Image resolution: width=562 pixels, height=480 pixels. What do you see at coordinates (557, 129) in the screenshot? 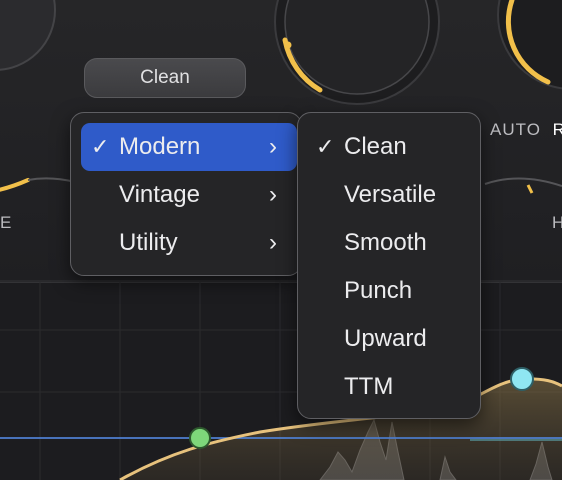
I see `auto-suffix-label: R` at bounding box center [557, 129].